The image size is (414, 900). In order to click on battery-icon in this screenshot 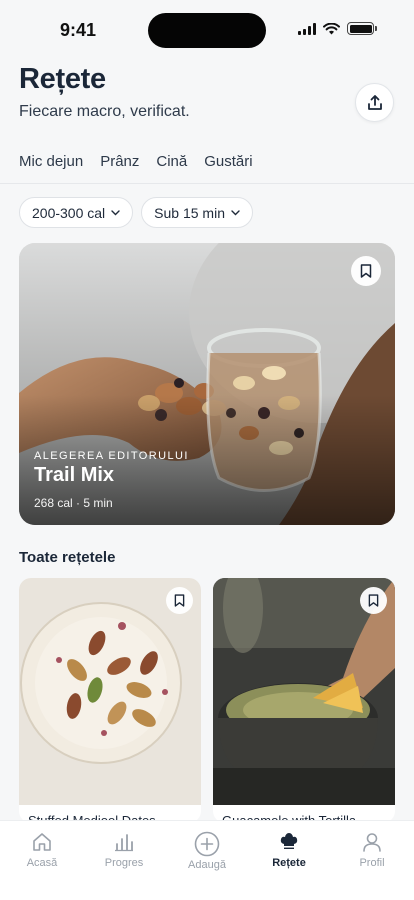, I will do `click(362, 28)`.